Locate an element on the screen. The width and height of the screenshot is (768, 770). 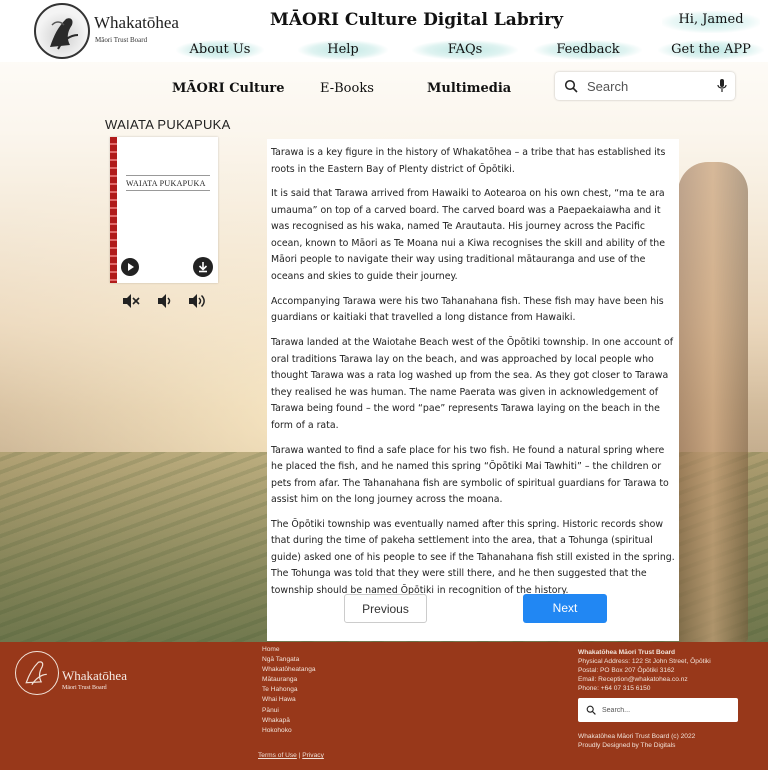
footer-logo: Whakatōhea Māori Trust Board is located at coordinates (80, 674).